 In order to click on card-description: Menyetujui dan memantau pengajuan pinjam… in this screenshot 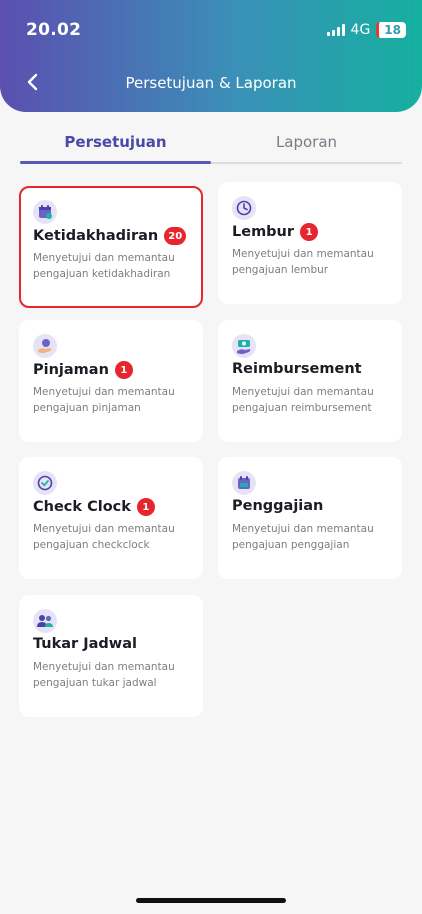, I will do `click(104, 400)`.